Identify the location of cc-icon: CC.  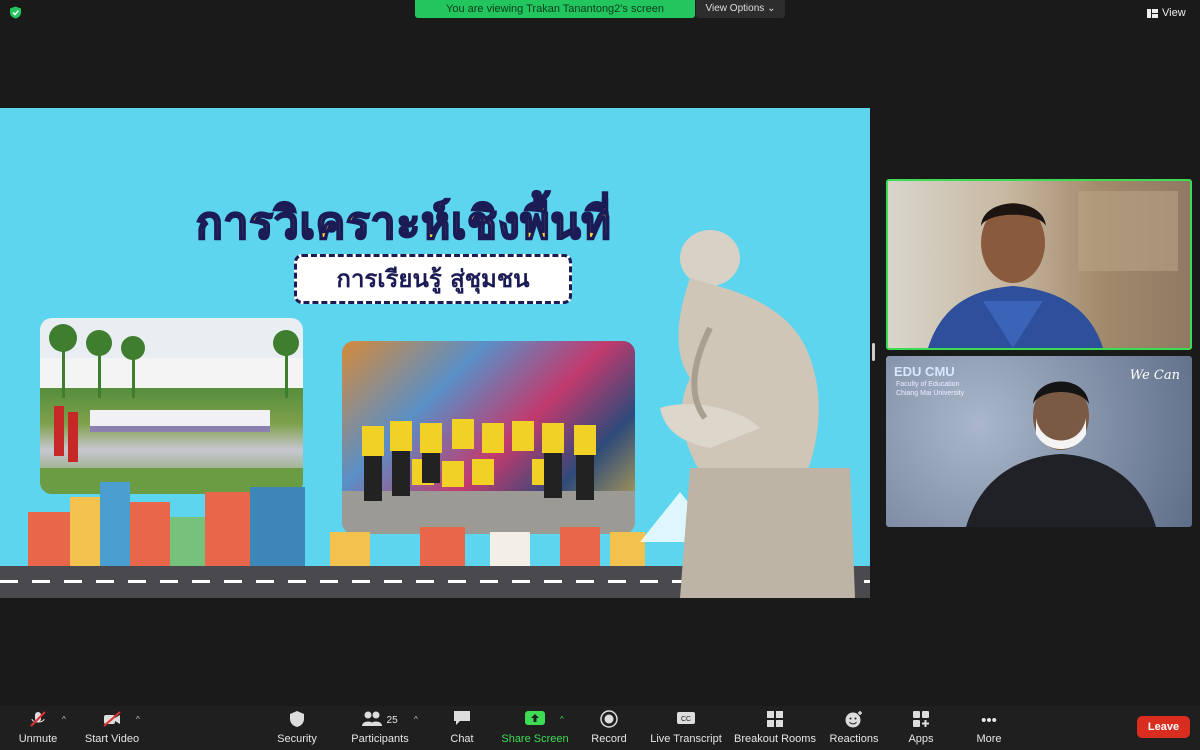
(686, 721).